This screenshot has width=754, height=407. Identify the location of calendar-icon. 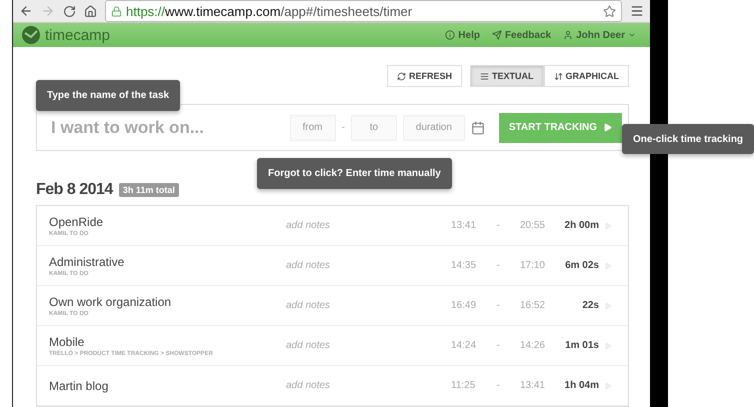
(477, 127).